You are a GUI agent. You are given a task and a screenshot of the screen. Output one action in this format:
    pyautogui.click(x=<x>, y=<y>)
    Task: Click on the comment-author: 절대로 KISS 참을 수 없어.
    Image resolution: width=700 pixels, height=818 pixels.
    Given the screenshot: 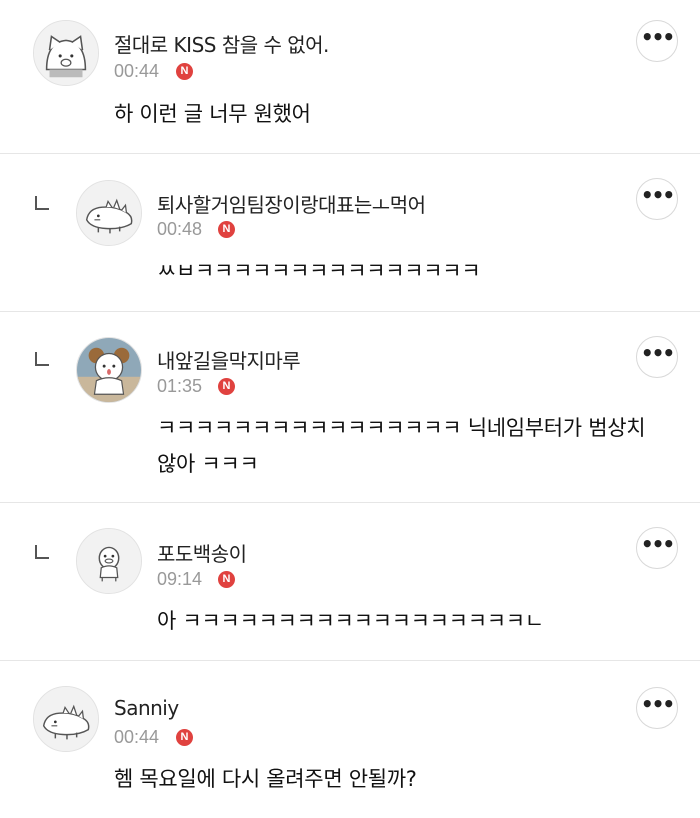 What is the action you would take?
    pyautogui.click(x=221, y=43)
    